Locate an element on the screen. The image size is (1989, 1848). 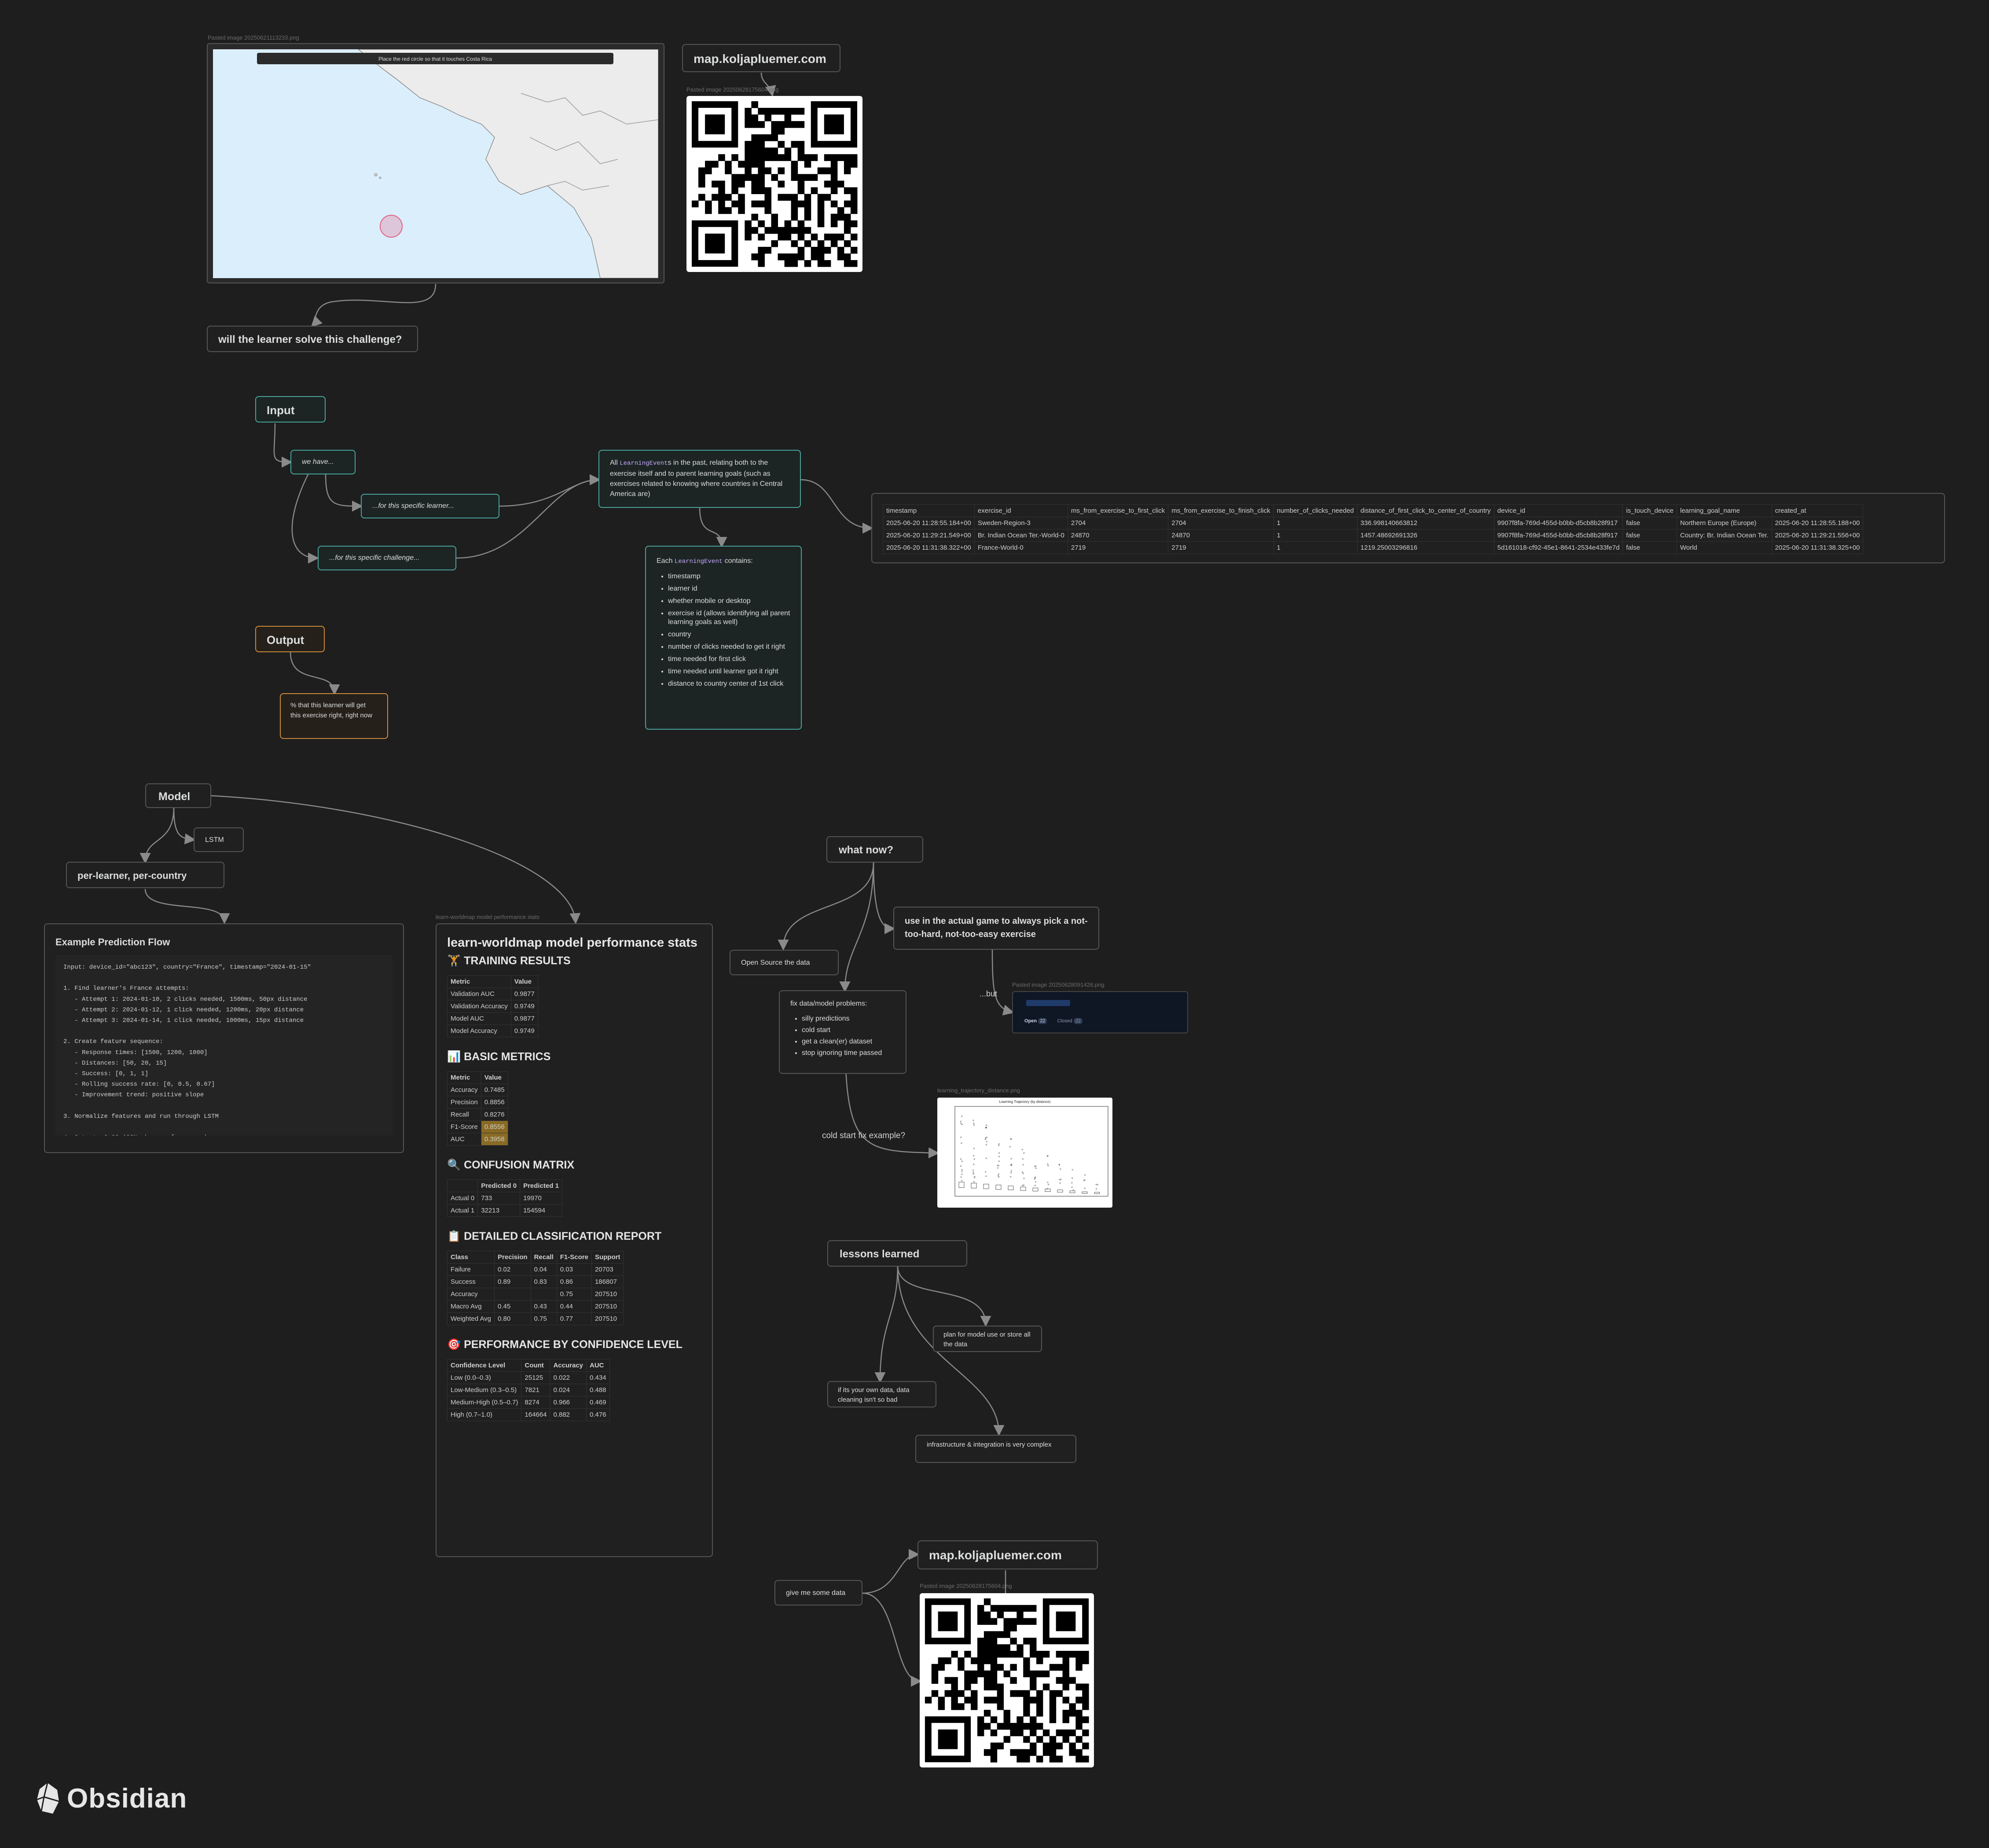
table-cell: World is located at coordinates (1724, 547).